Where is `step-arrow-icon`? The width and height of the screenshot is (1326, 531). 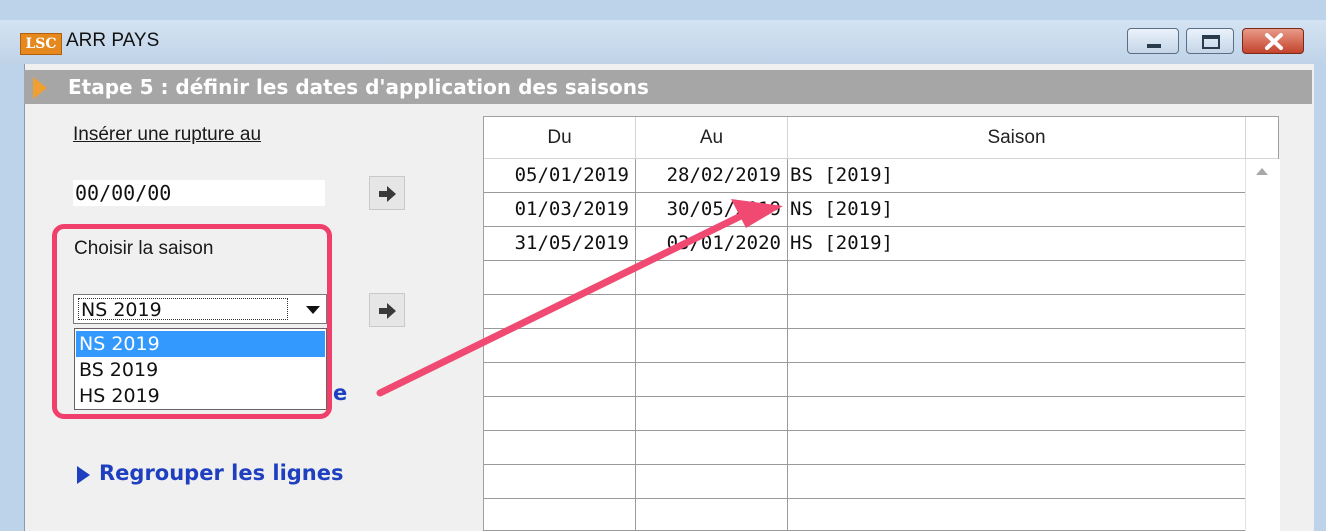 step-arrow-icon is located at coordinates (40, 88).